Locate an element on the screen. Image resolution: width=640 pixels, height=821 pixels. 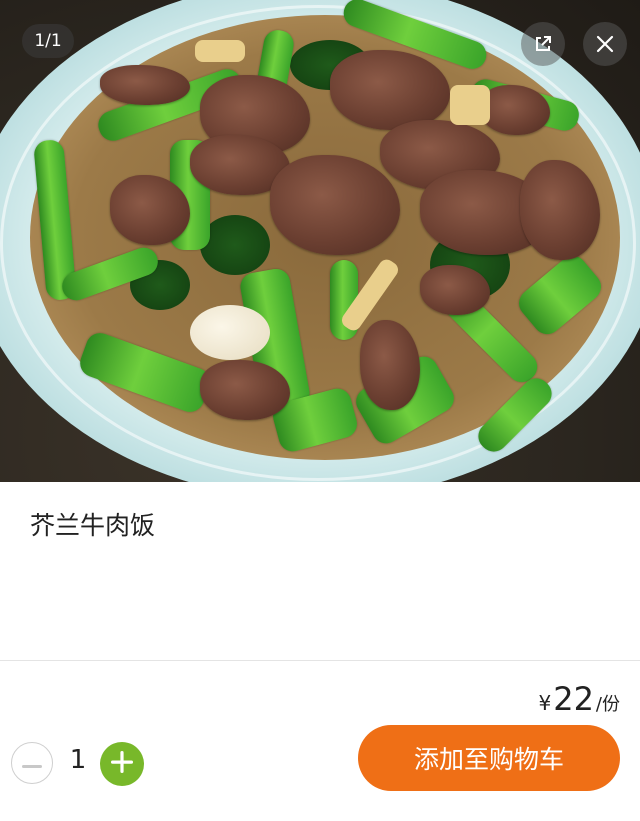
add-to-cart-button: 添加至购物车 is located at coordinates (489, 758).